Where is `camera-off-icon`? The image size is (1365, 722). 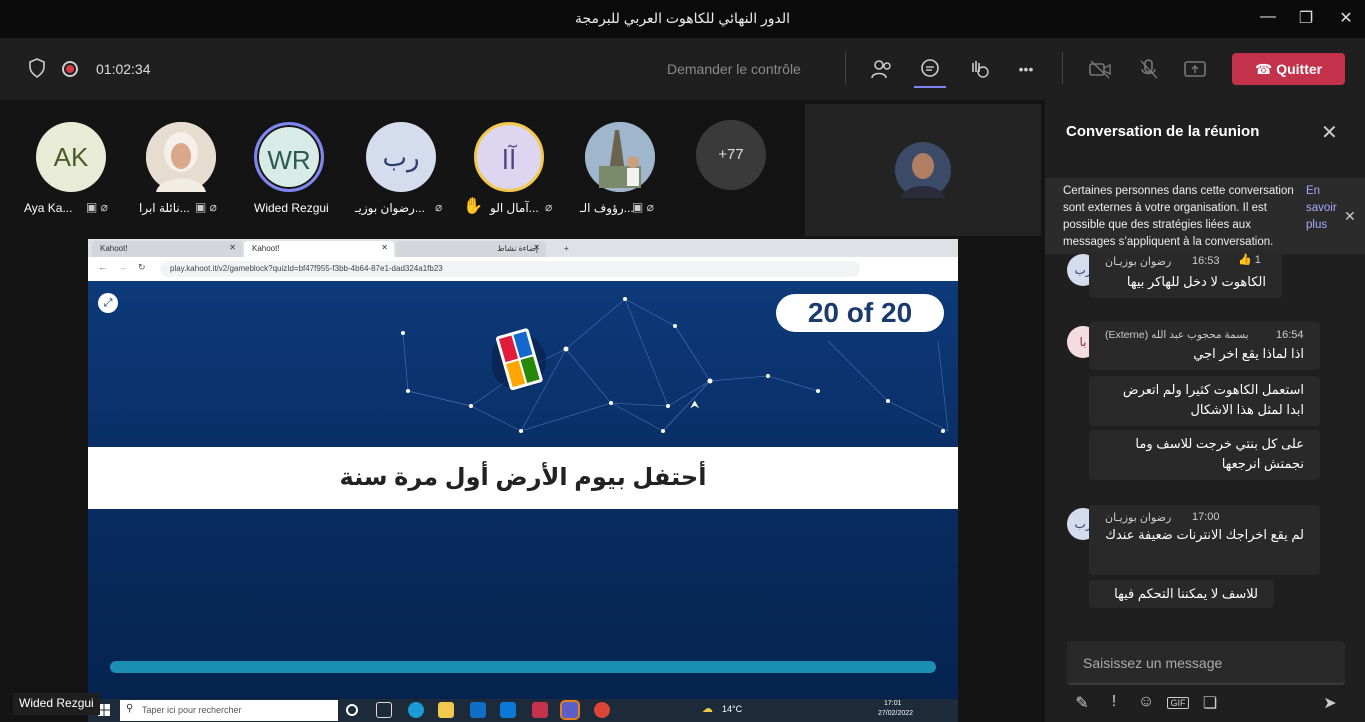 camera-off-icon is located at coordinates (1100, 69).